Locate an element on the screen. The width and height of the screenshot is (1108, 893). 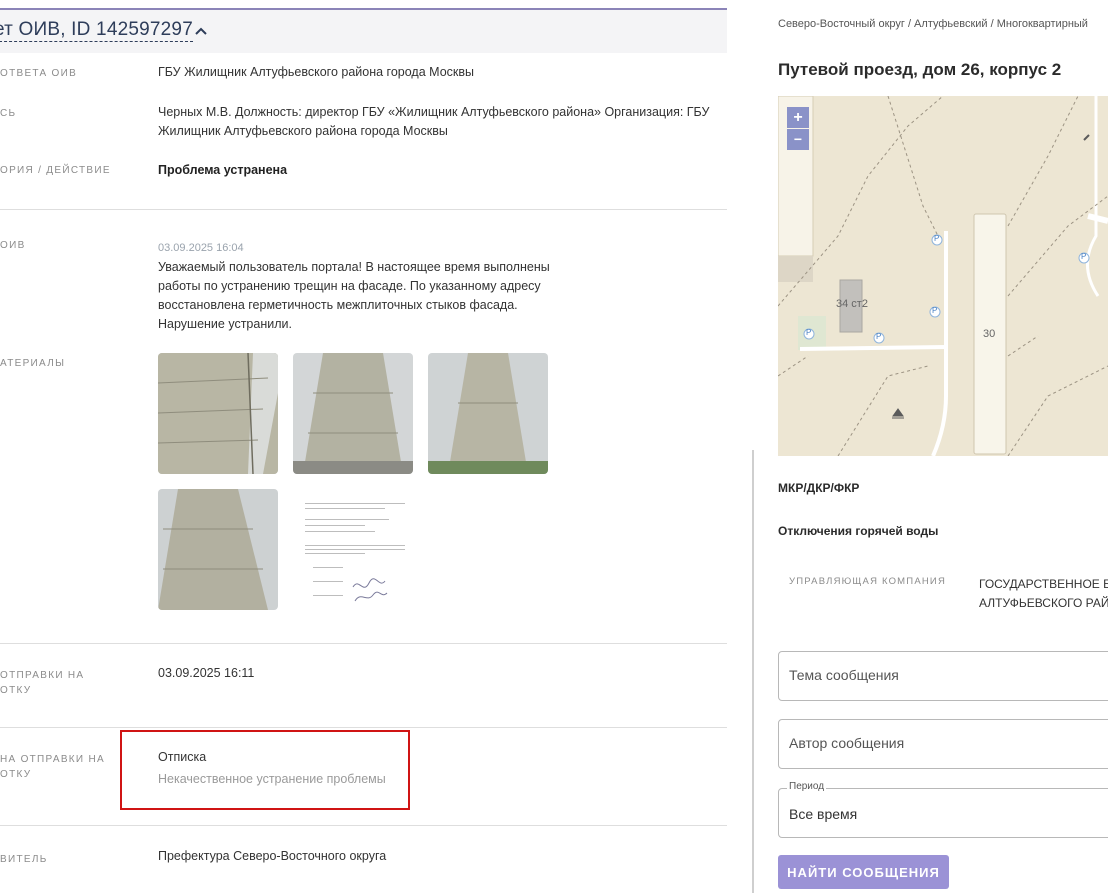
map-canvas is located at coordinates (943, 276).